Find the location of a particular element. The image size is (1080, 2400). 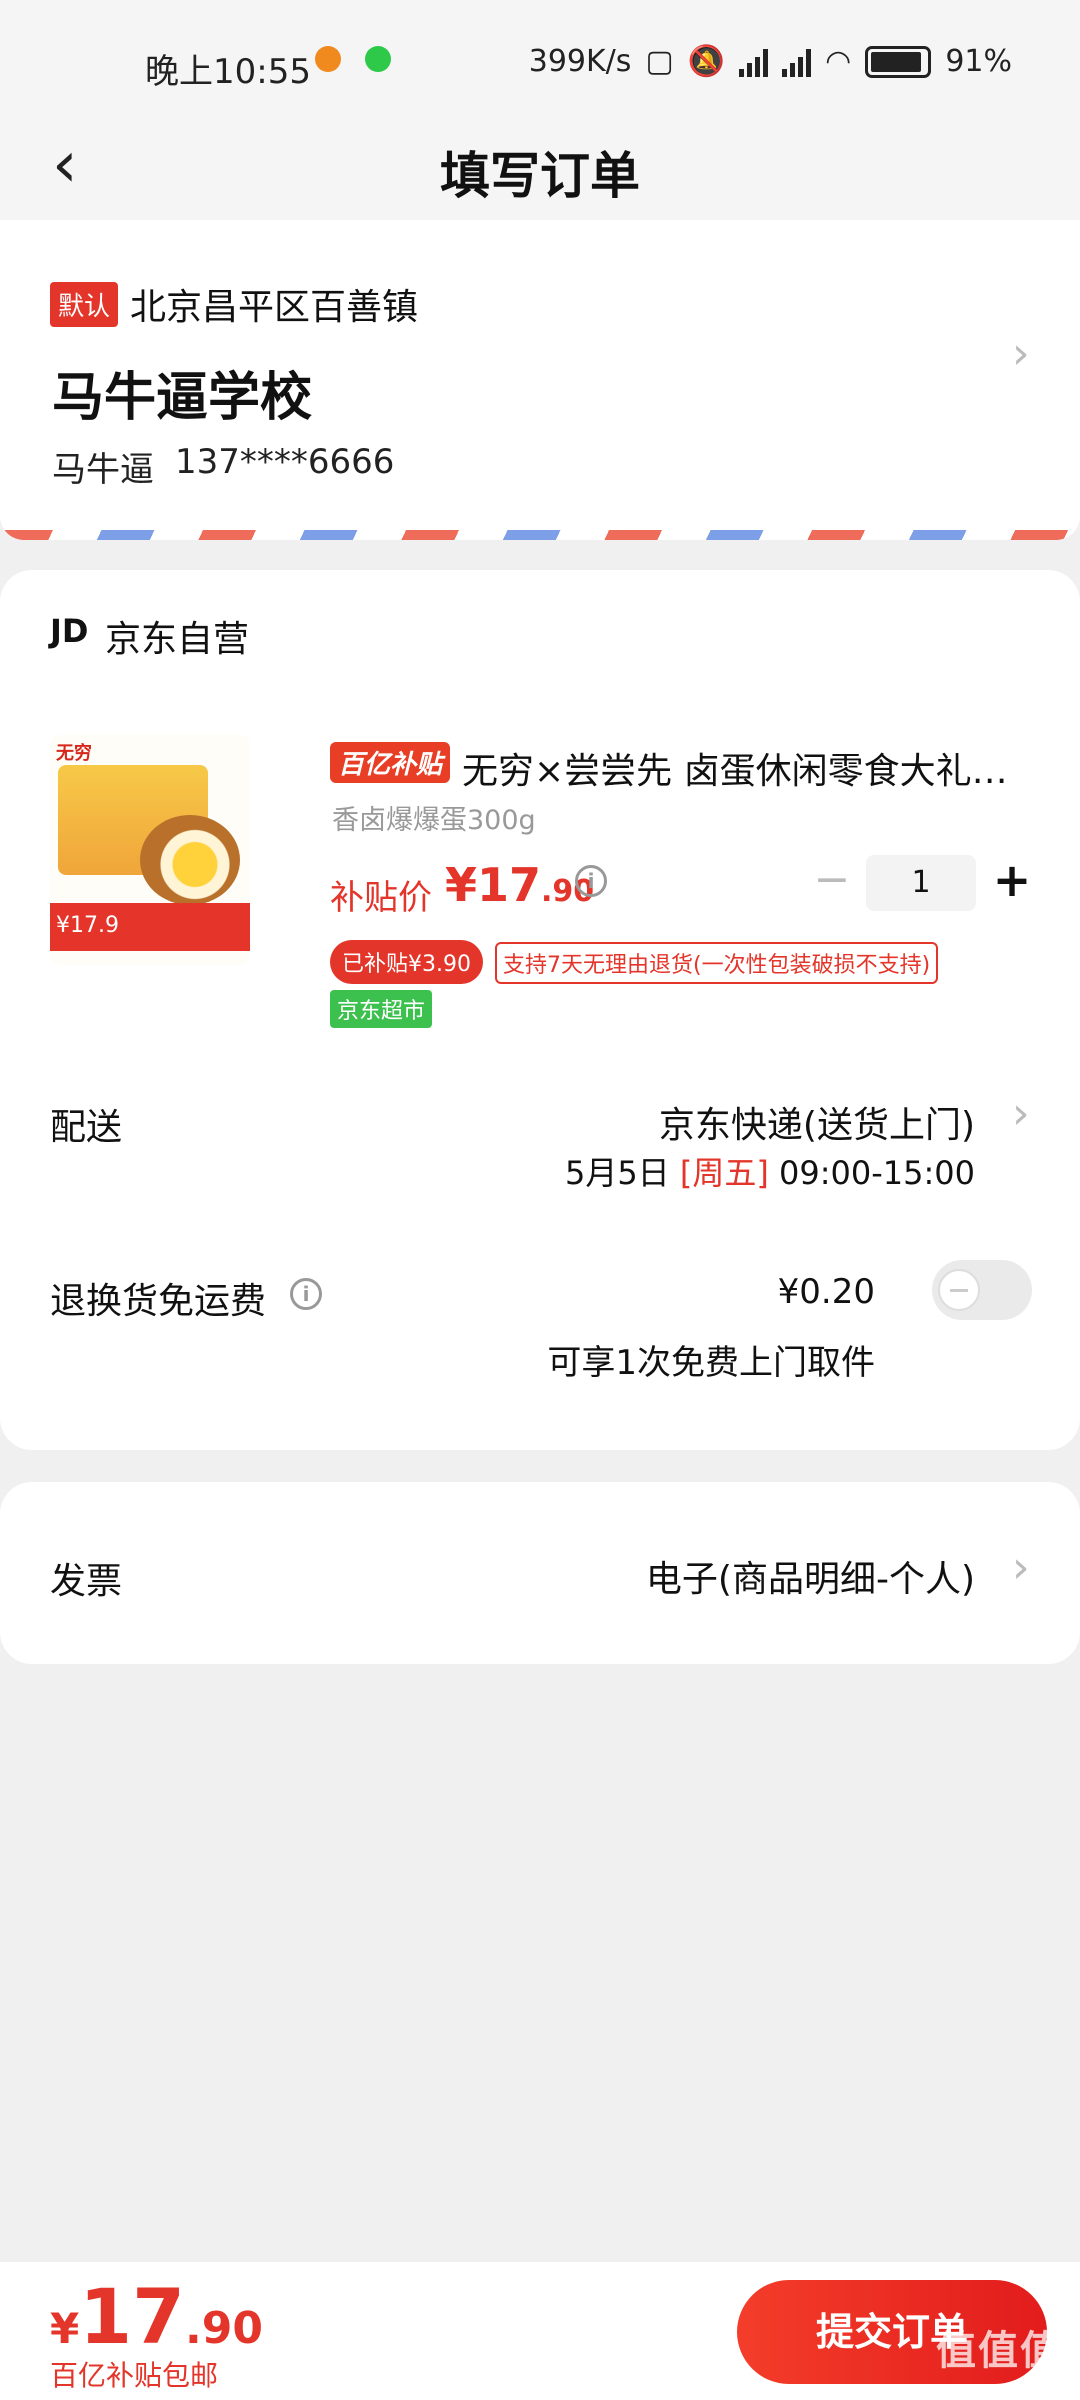

contact-name: 马牛逼 is located at coordinates (103, 470).